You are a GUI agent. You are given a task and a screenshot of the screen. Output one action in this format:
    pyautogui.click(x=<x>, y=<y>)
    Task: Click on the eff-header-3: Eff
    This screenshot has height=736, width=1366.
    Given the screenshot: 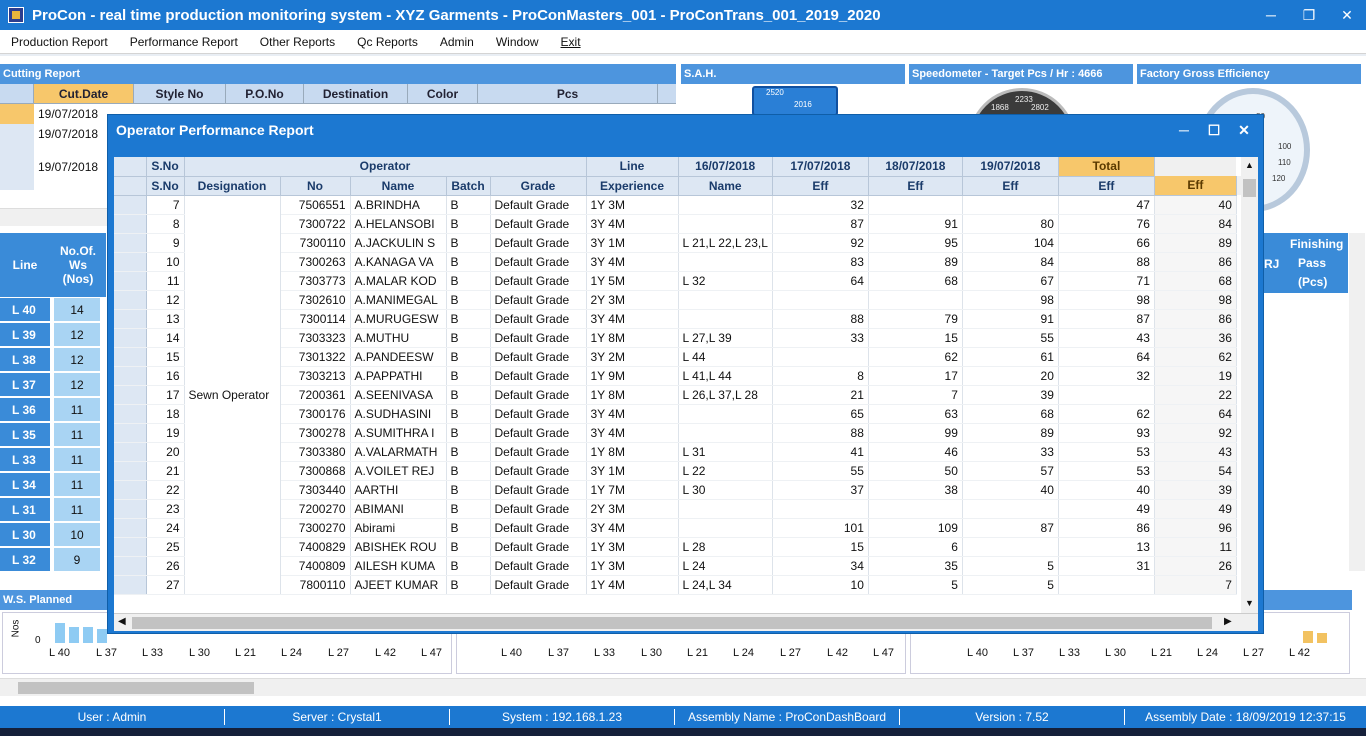 What is the action you would take?
    pyautogui.click(x=1010, y=186)
    